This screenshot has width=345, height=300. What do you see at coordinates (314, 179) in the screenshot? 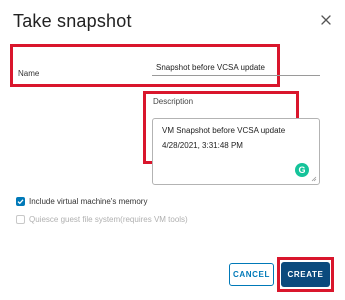
I see `resize-handle-icon` at bounding box center [314, 179].